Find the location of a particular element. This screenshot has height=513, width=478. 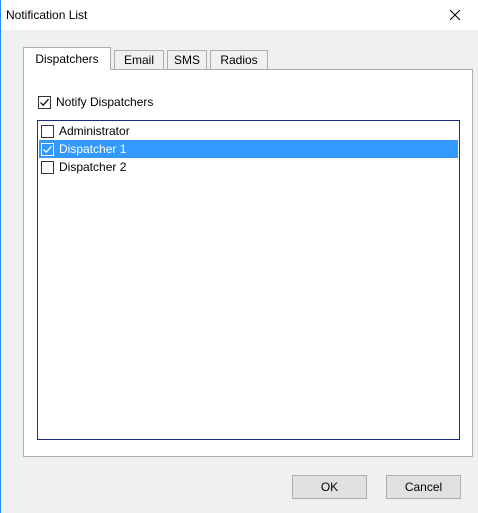

tab-label: Email is located at coordinates (138, 60).